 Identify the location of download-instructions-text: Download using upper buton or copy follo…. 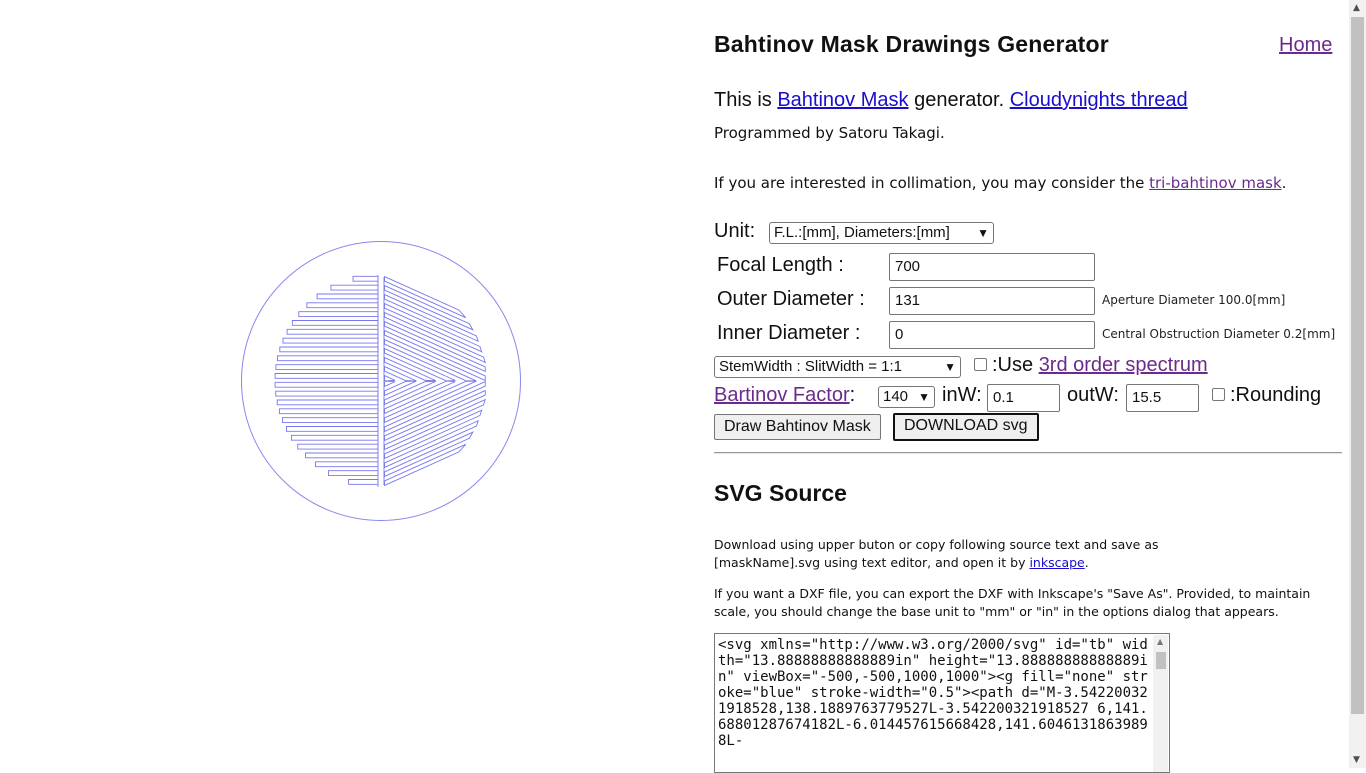
(936, 553).